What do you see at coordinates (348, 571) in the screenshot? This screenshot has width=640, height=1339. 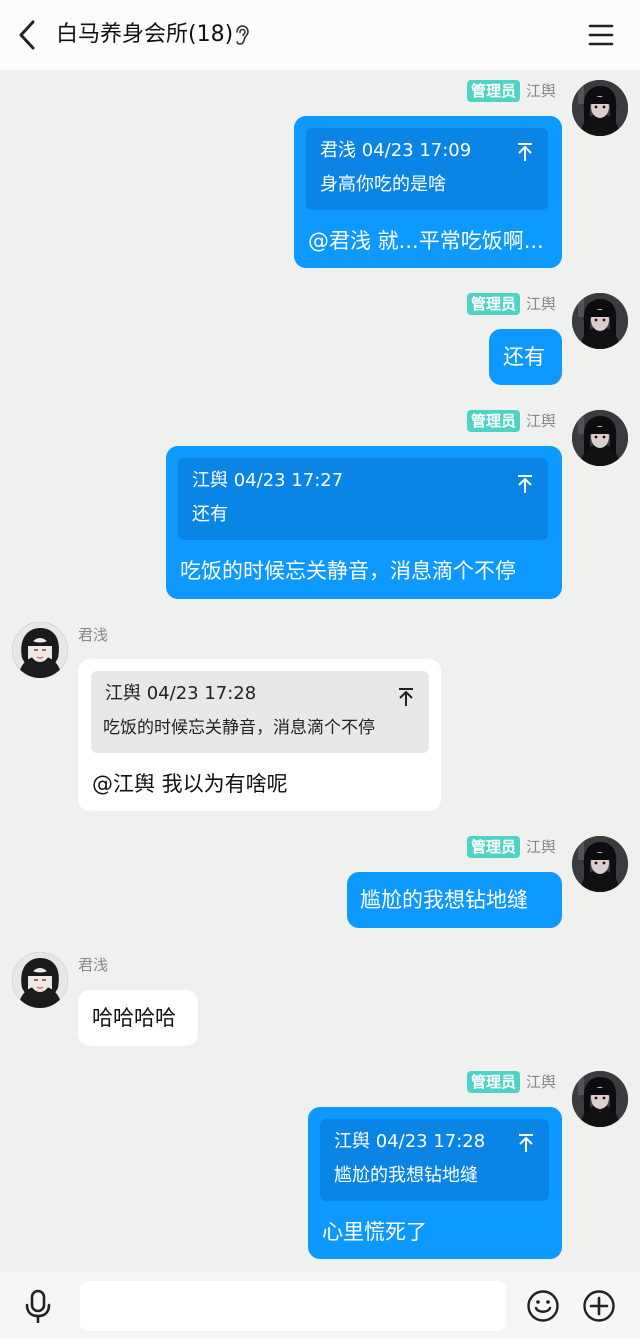 I see `message-text: 吃饭的时候忘关静音，消息滴个不停` at bounding box center [348, 571].